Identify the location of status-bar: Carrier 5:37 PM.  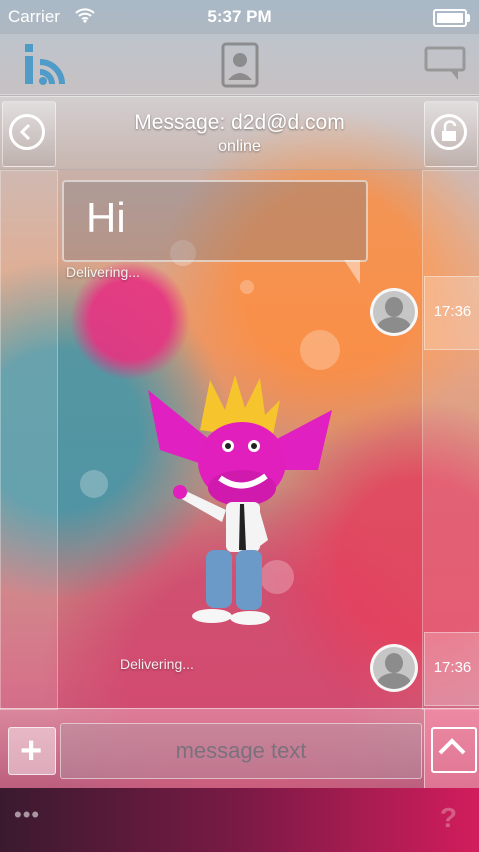
(239, 17).